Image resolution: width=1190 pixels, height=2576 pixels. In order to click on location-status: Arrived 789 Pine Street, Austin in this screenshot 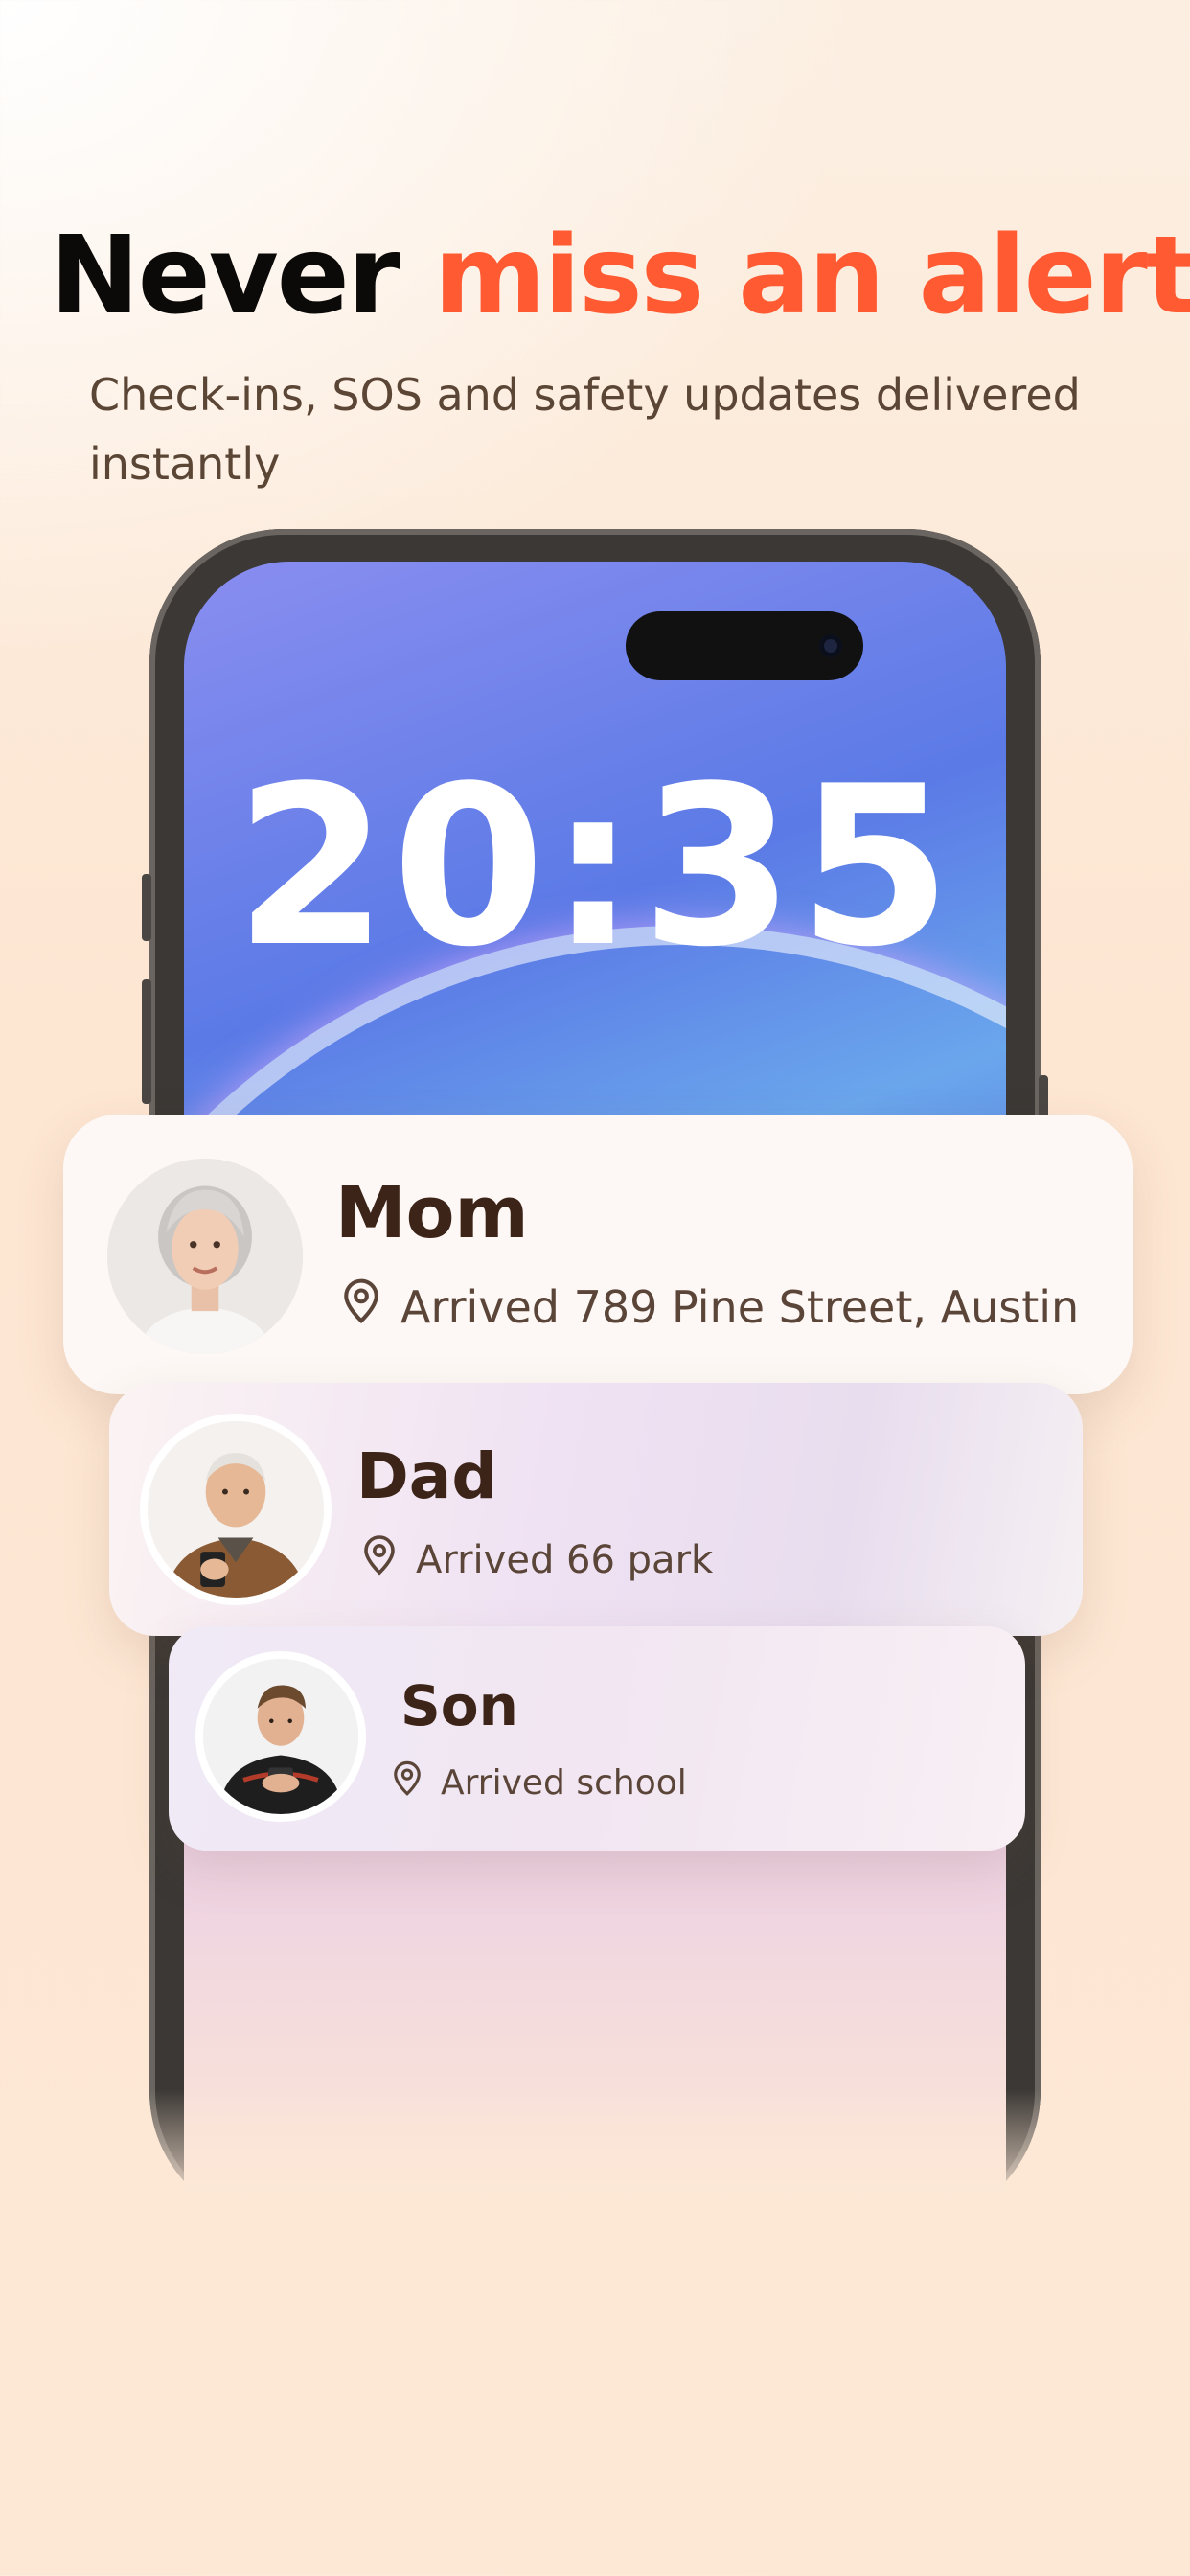, I will do `click(707, 1307)`.